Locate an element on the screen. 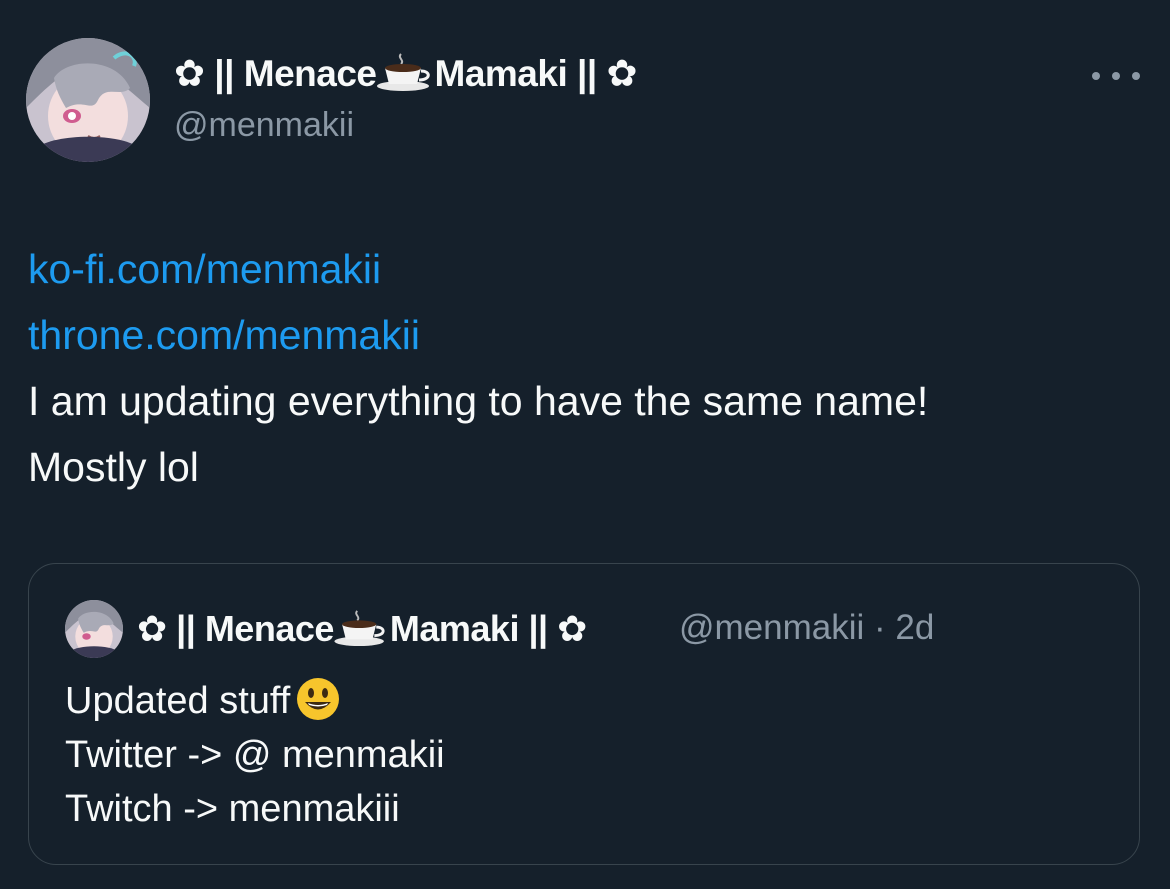 This screenshot has height=889, width=1170. quote-line: Twitter -> @ menmakii is located at coordinates (255, 755).